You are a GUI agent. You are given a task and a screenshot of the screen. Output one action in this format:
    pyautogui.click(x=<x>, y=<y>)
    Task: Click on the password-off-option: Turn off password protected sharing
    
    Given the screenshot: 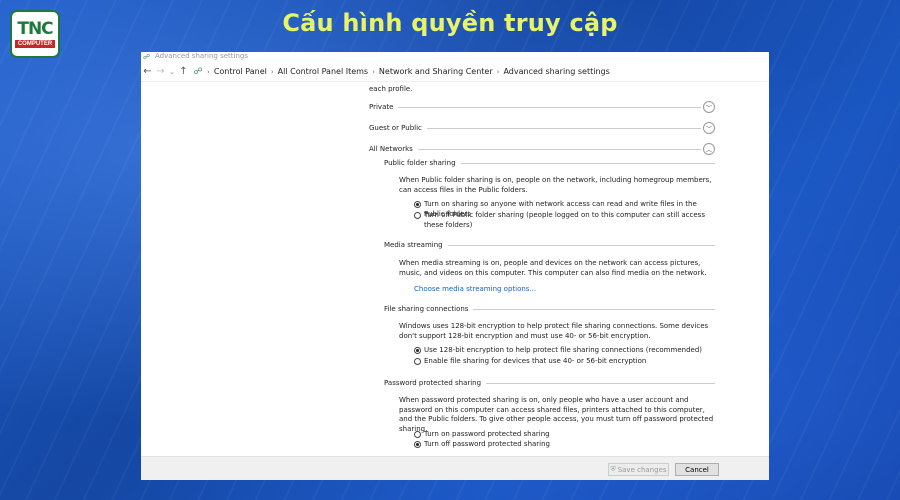 What is the action you would take?
    pyautogui.click(x=564, y=445)
    